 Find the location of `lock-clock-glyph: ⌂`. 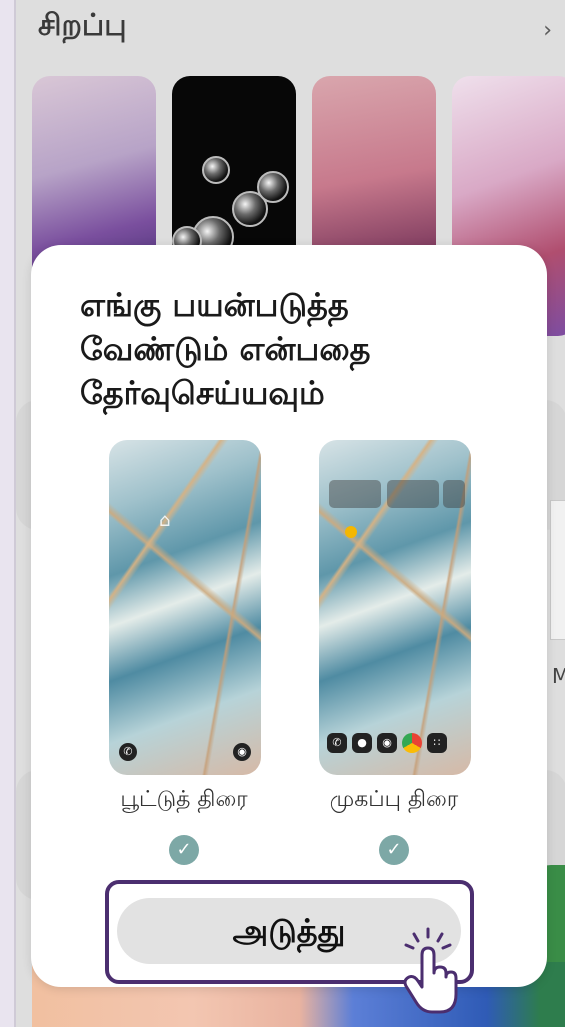

lock-clock-glyph: ⌂ is located at coordinates (165, 520).